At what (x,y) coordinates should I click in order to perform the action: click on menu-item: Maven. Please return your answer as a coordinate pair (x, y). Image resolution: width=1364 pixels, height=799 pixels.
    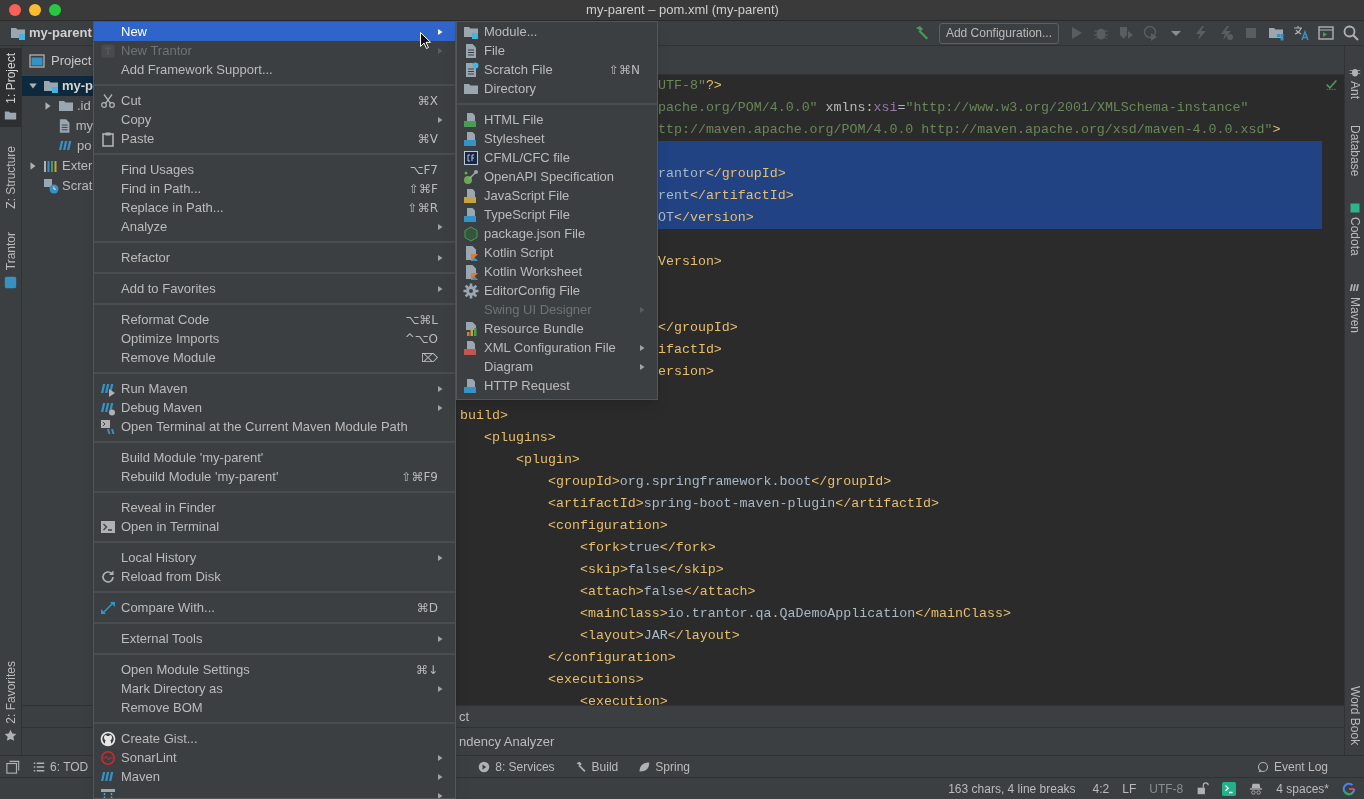
    Looking at the image, I should click on (274, 776).